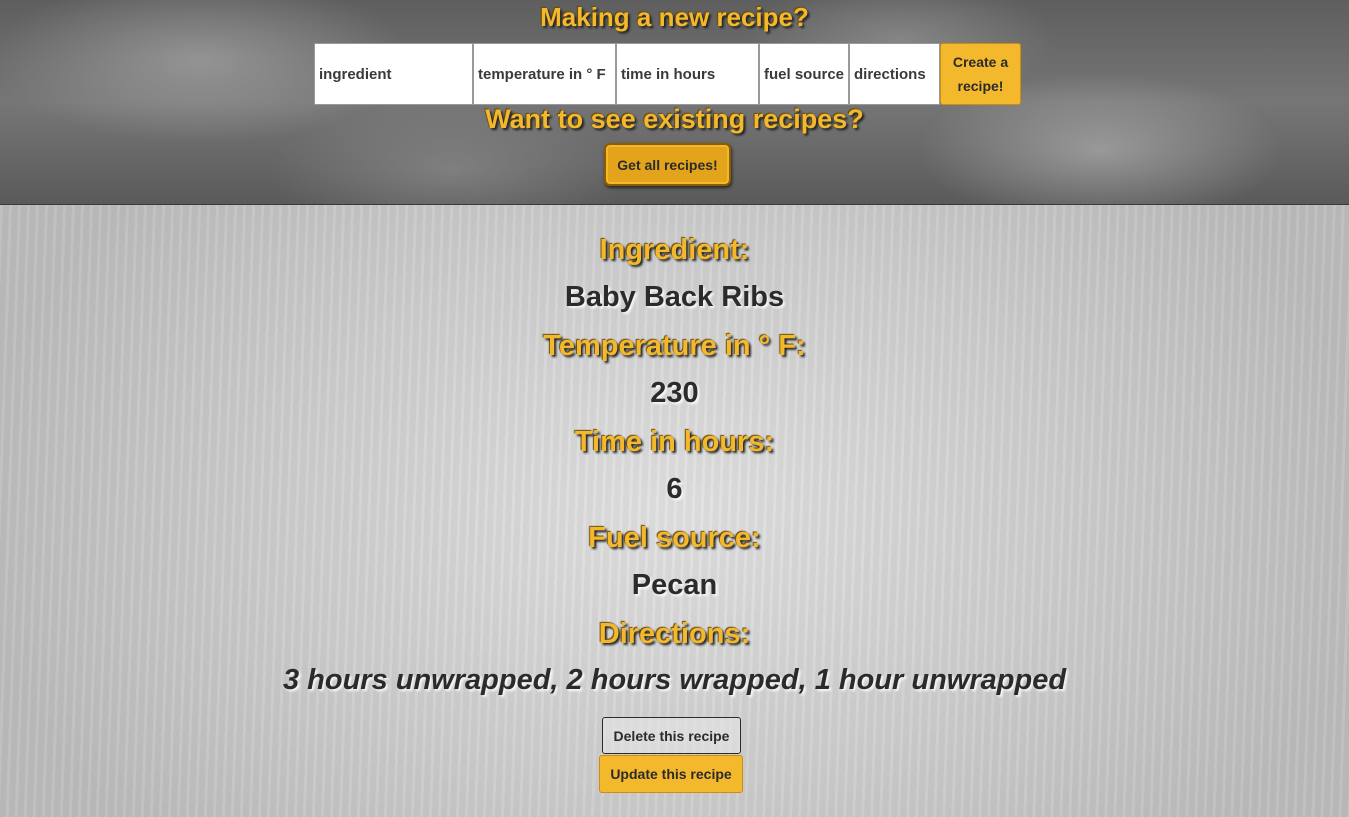  Describe the element at coordinates (671, 774) in the screenshot. I see `update-recipe-button: Update this recipe` at that location.